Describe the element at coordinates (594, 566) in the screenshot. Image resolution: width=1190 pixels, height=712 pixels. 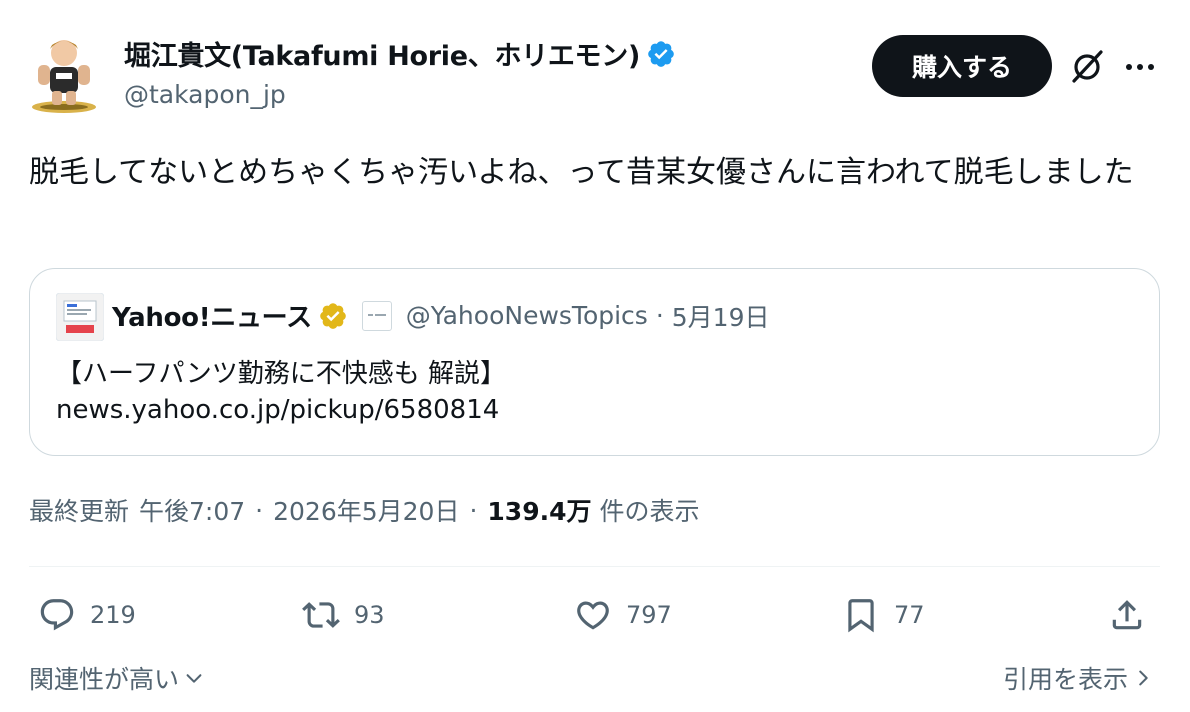
I see `divider` at that location.